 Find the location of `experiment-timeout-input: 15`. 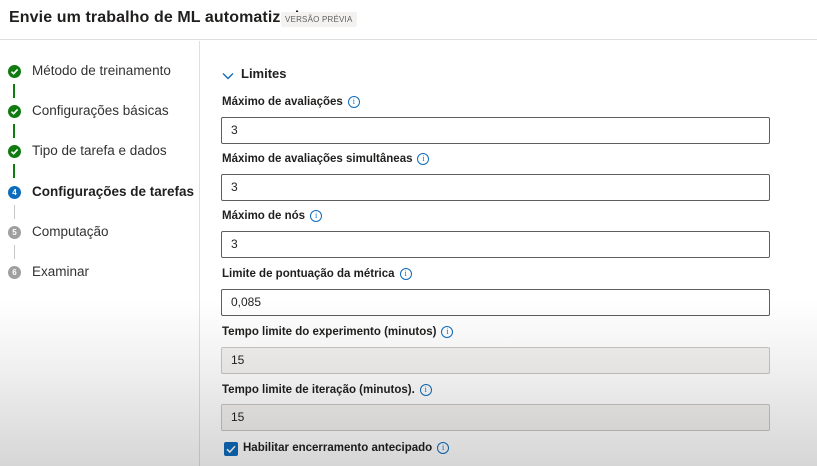

experiment-timeout-input: 15 is located at coordinates (495, 360).